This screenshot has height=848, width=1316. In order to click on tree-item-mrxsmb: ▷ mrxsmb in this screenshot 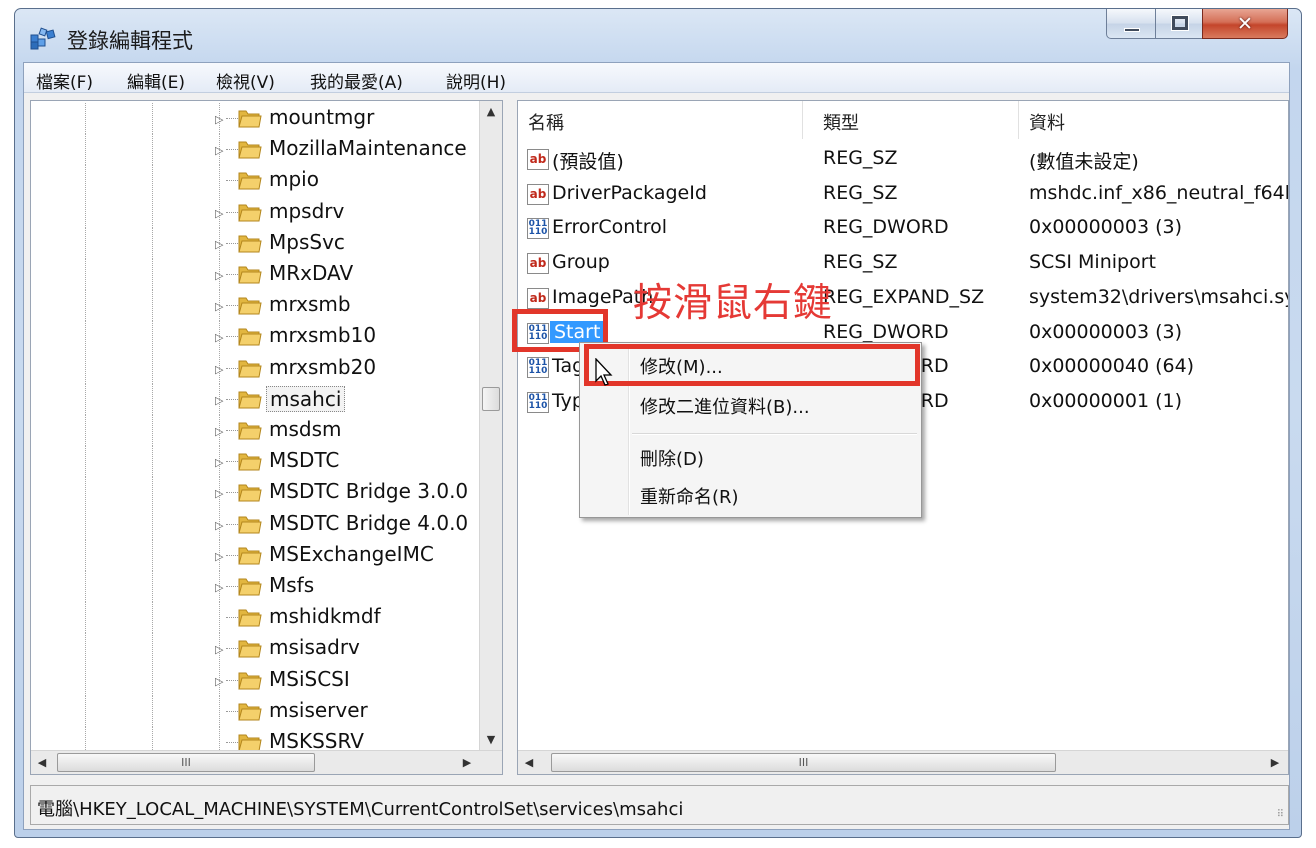, I will do `click(257, 306)`.